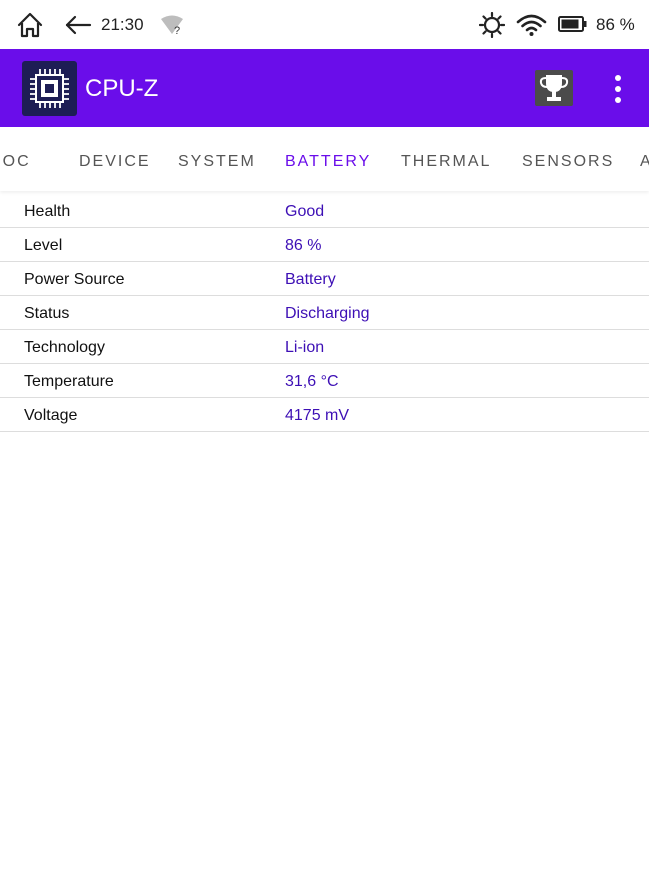  Describe the element at coordinates (15, 162) in the screenshot. I see `tab-soc: SOC` at that location.